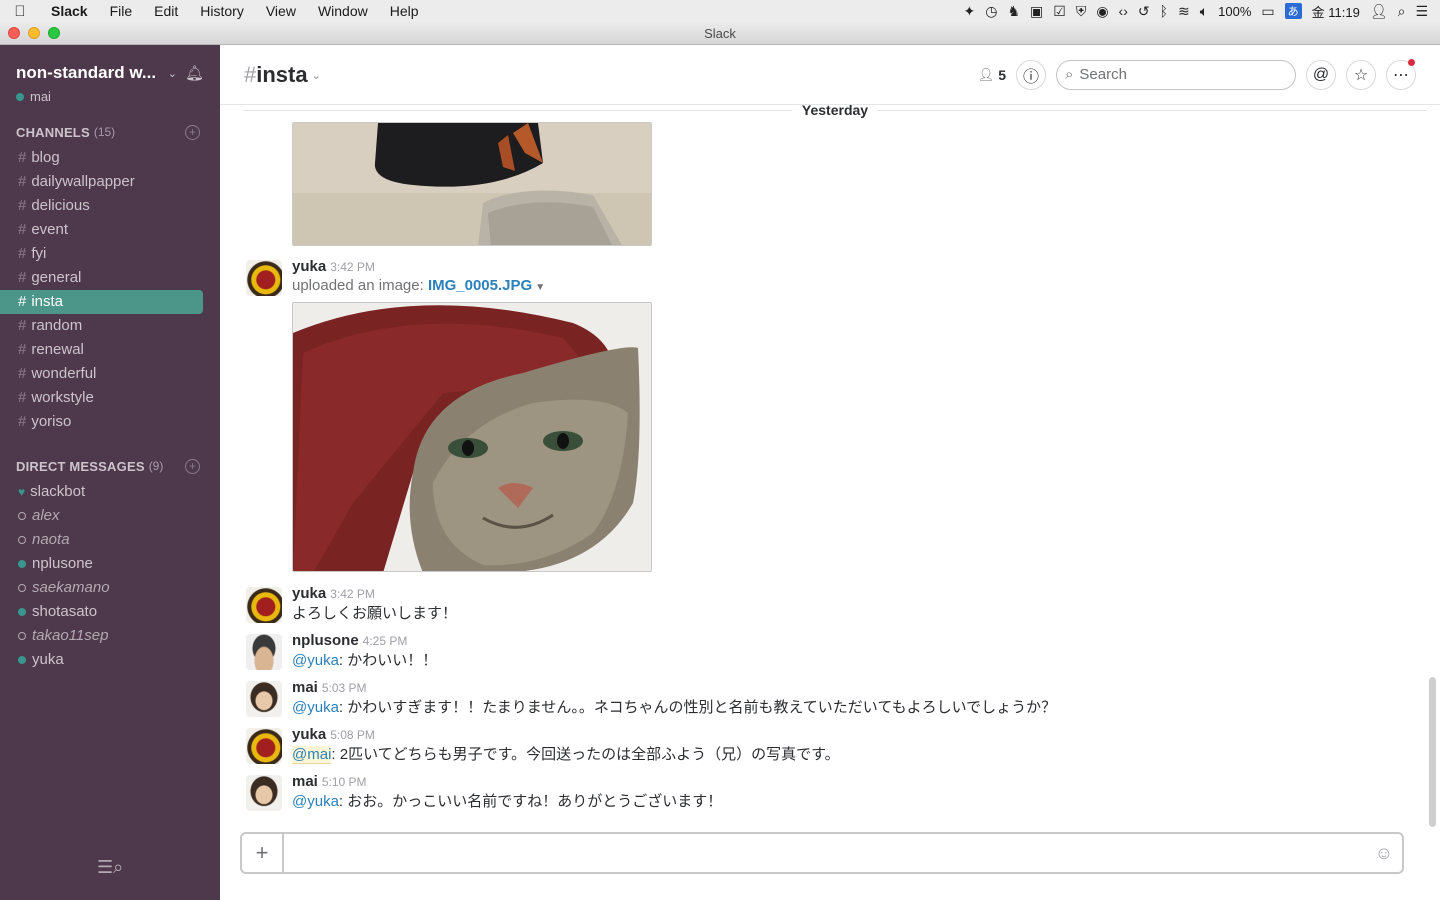 The image size is (1440, 900). Describe the element at coordinates (352, 735) in the screenshot. I see `message-time: 5:08 PM` at that location.